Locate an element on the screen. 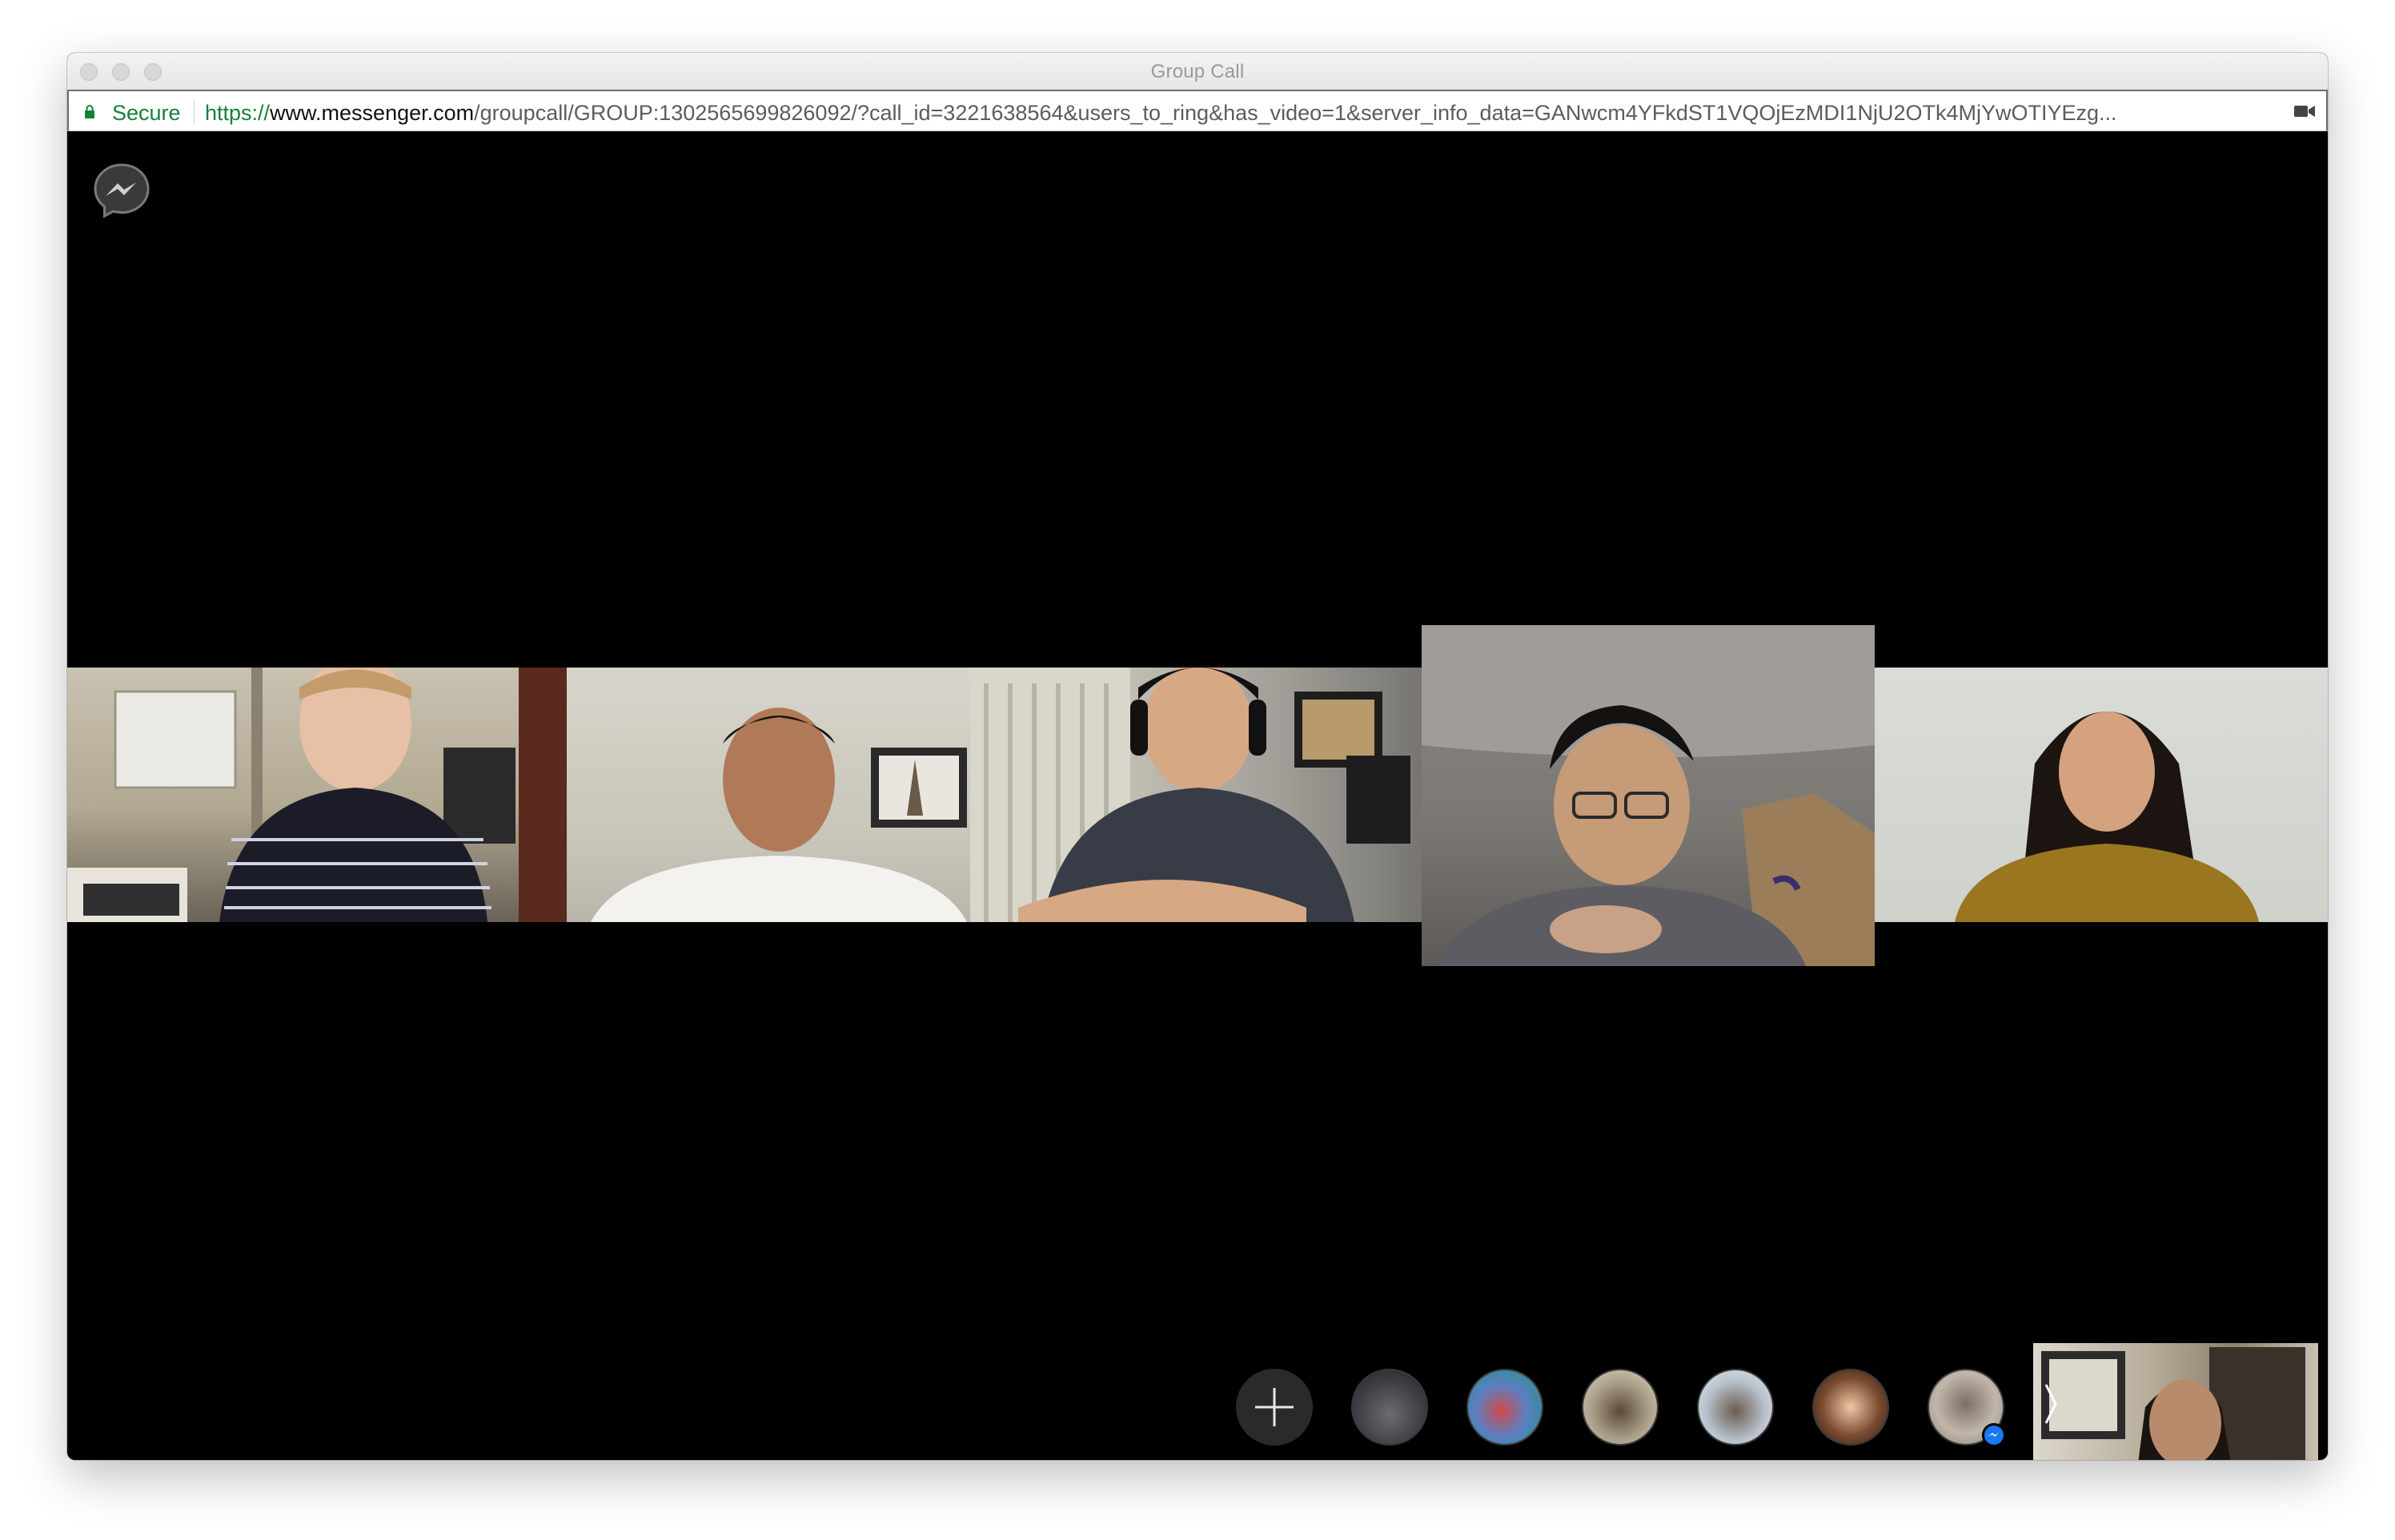 This screenshot has height=1540, width=2395. video-camera-icon is located at coordinates (2304, 111).